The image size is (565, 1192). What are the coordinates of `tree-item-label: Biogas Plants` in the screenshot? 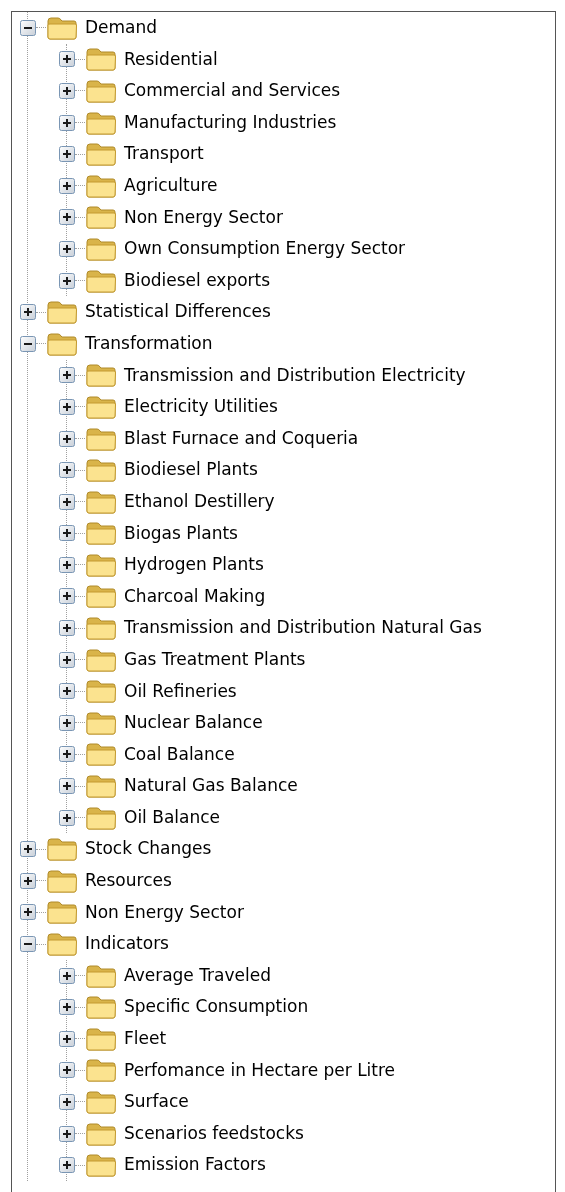 It's located at (181, 533).